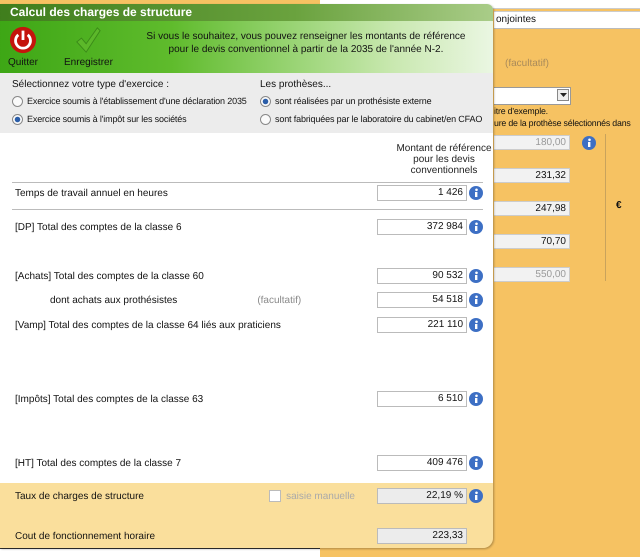 This screenshot has height=557, width=640. Describe the element at coordinates (23, 40) in the screenshot. I see `power-icon` at that location.